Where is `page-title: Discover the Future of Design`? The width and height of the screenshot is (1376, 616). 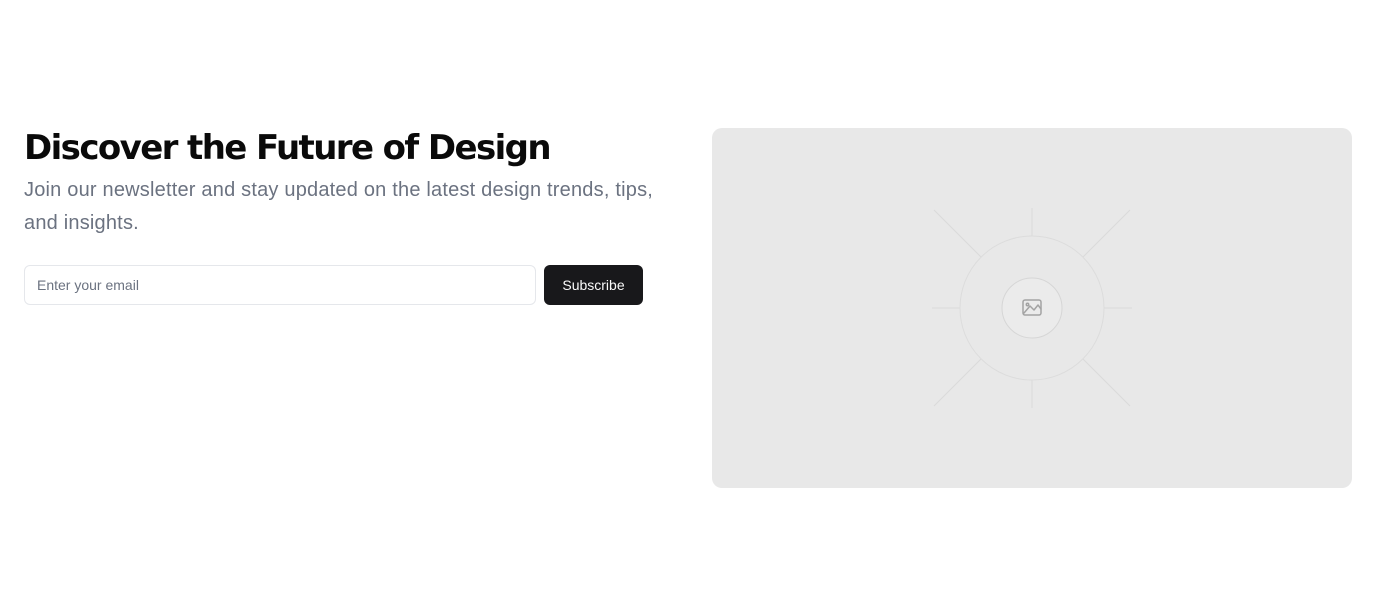 page-title: Discover the Future of Design is located at coordinates (288, 148).